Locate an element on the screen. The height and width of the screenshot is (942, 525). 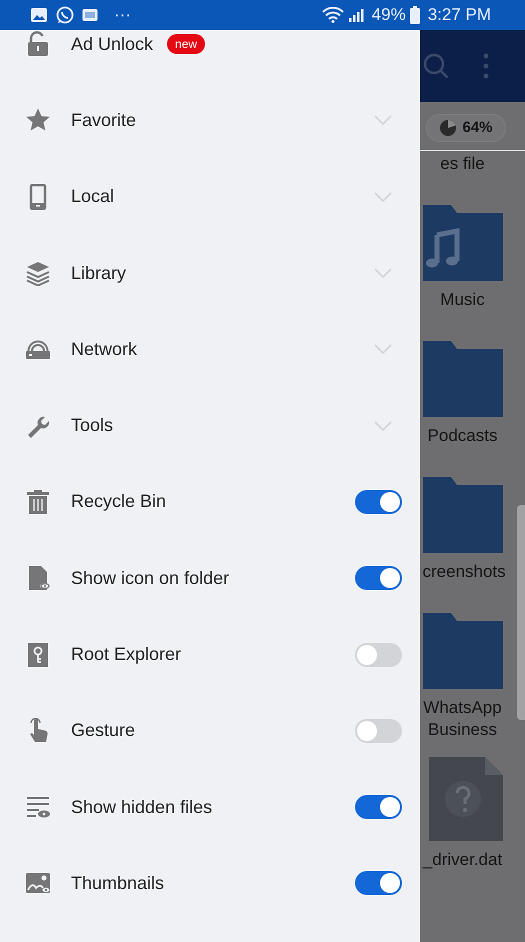
clock-time: 3:27 PM is located at coordinates (459, 15).